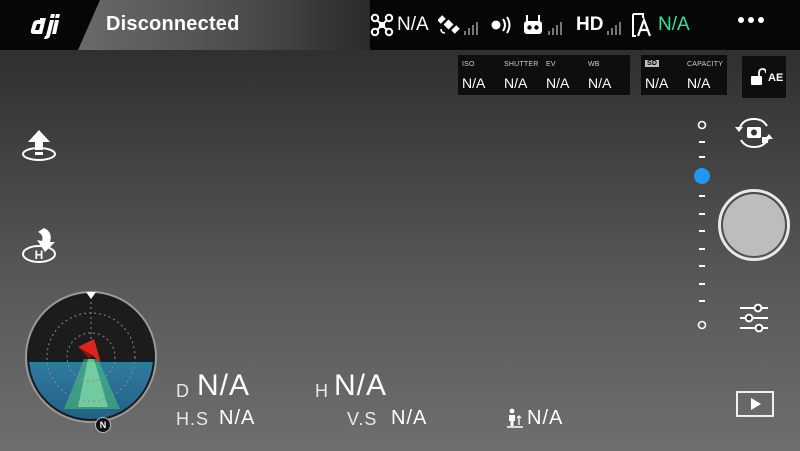 The height and width of the screenshot is (451, 800). I want to click on unlock-icon, so click(758, 76).